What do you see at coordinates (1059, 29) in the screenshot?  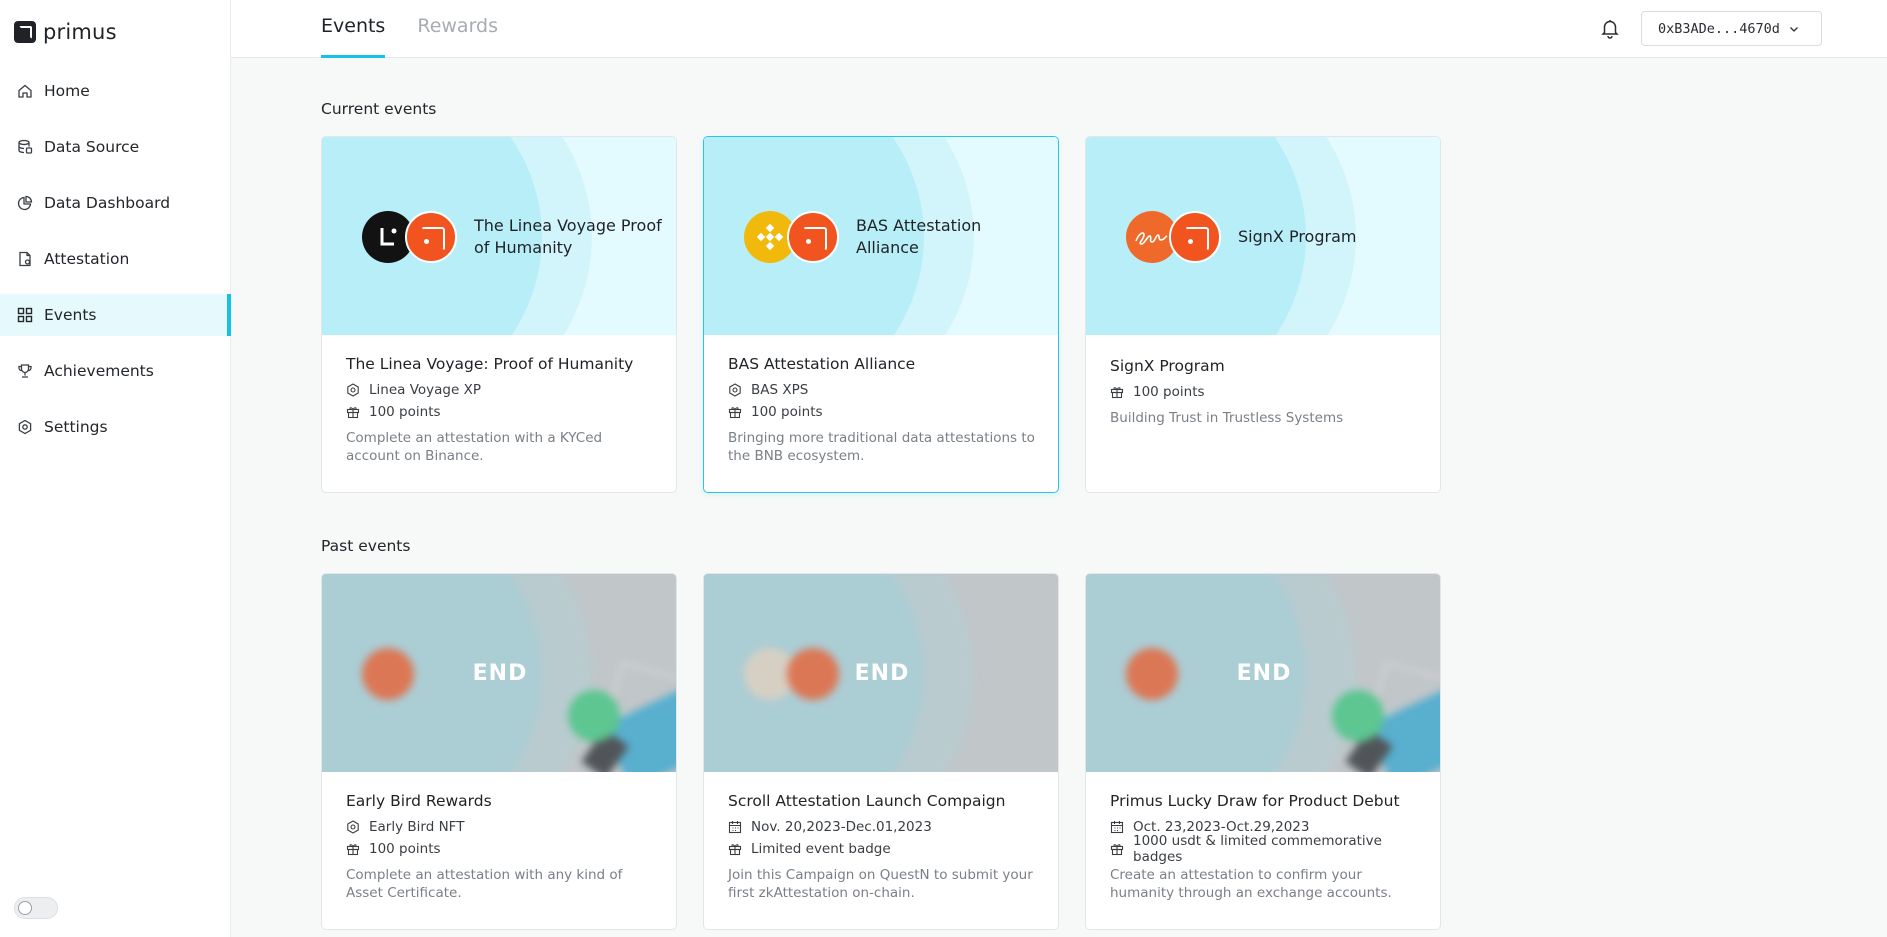 I see `top-header: Events Rewards 0xB3ADe...4670d` at bounding box center [1059, 29].